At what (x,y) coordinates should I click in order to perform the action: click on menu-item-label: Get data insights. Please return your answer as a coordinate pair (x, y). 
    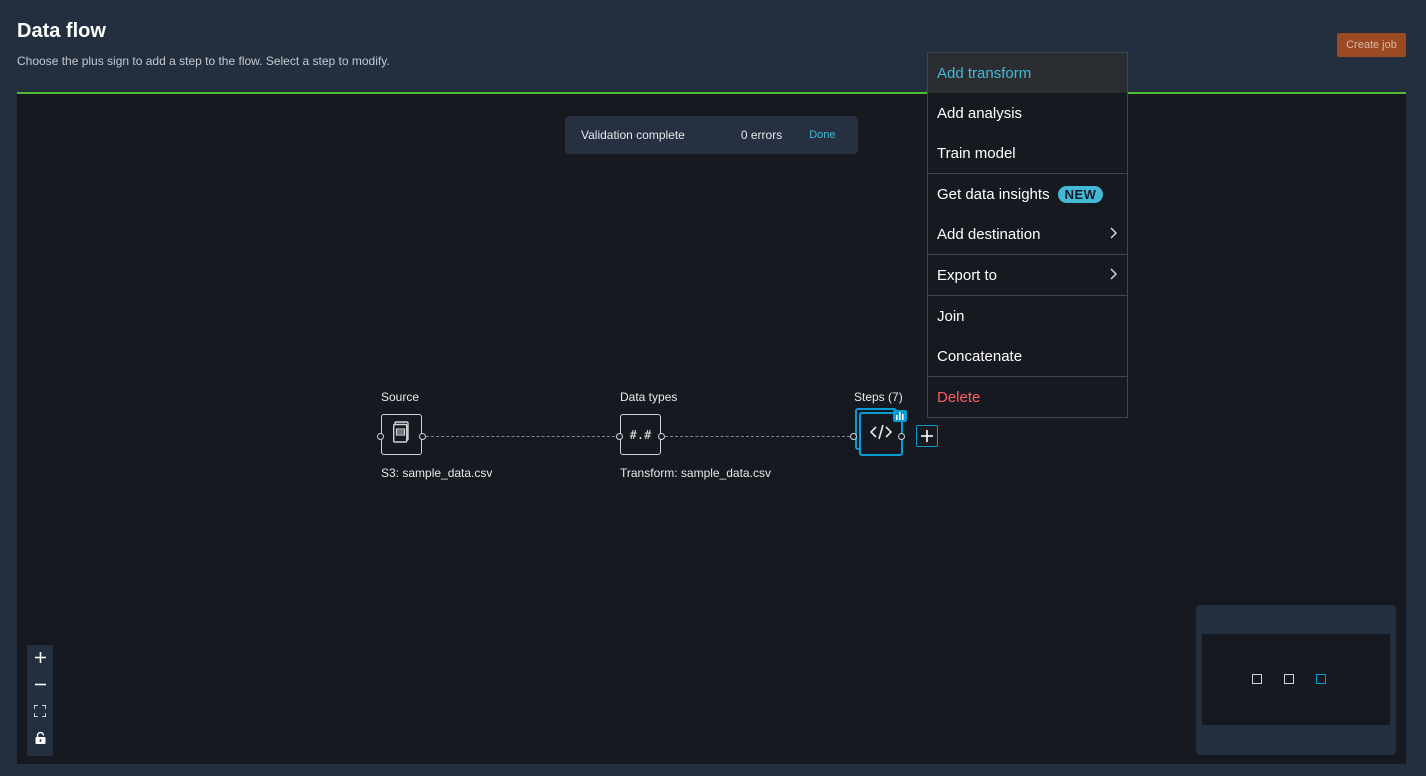
    Looking at the image, I should click on (993, 194).